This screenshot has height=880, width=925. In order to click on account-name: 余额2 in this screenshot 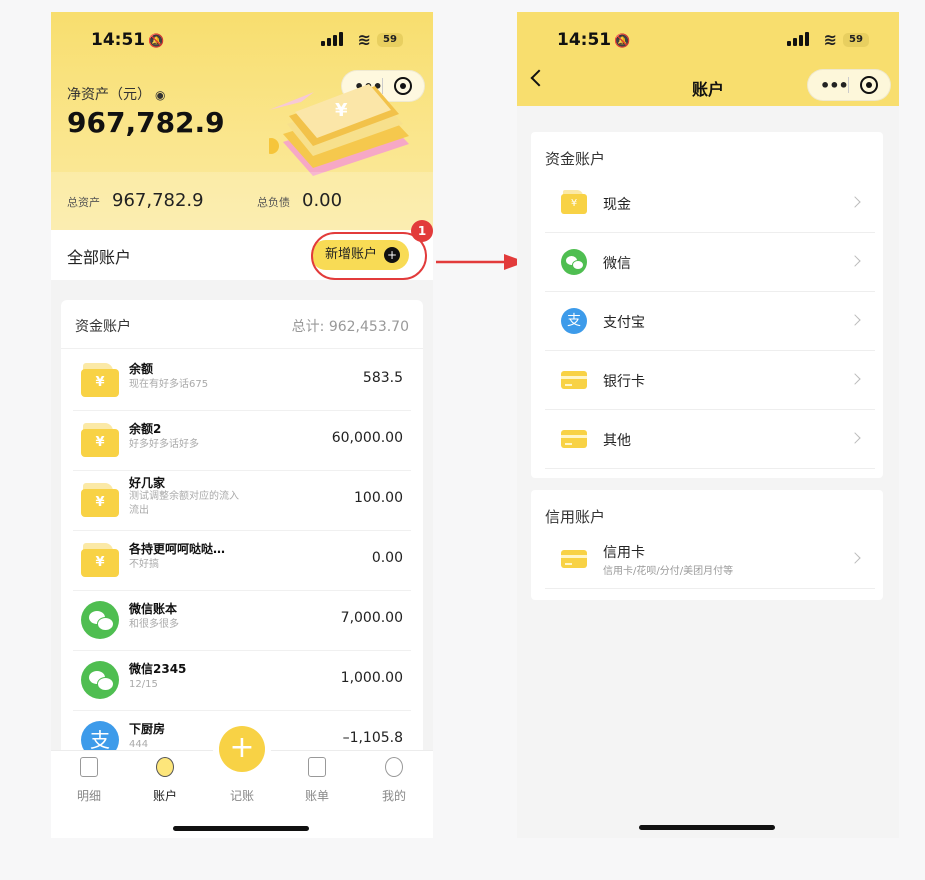, I will do `click(145, 429)`.